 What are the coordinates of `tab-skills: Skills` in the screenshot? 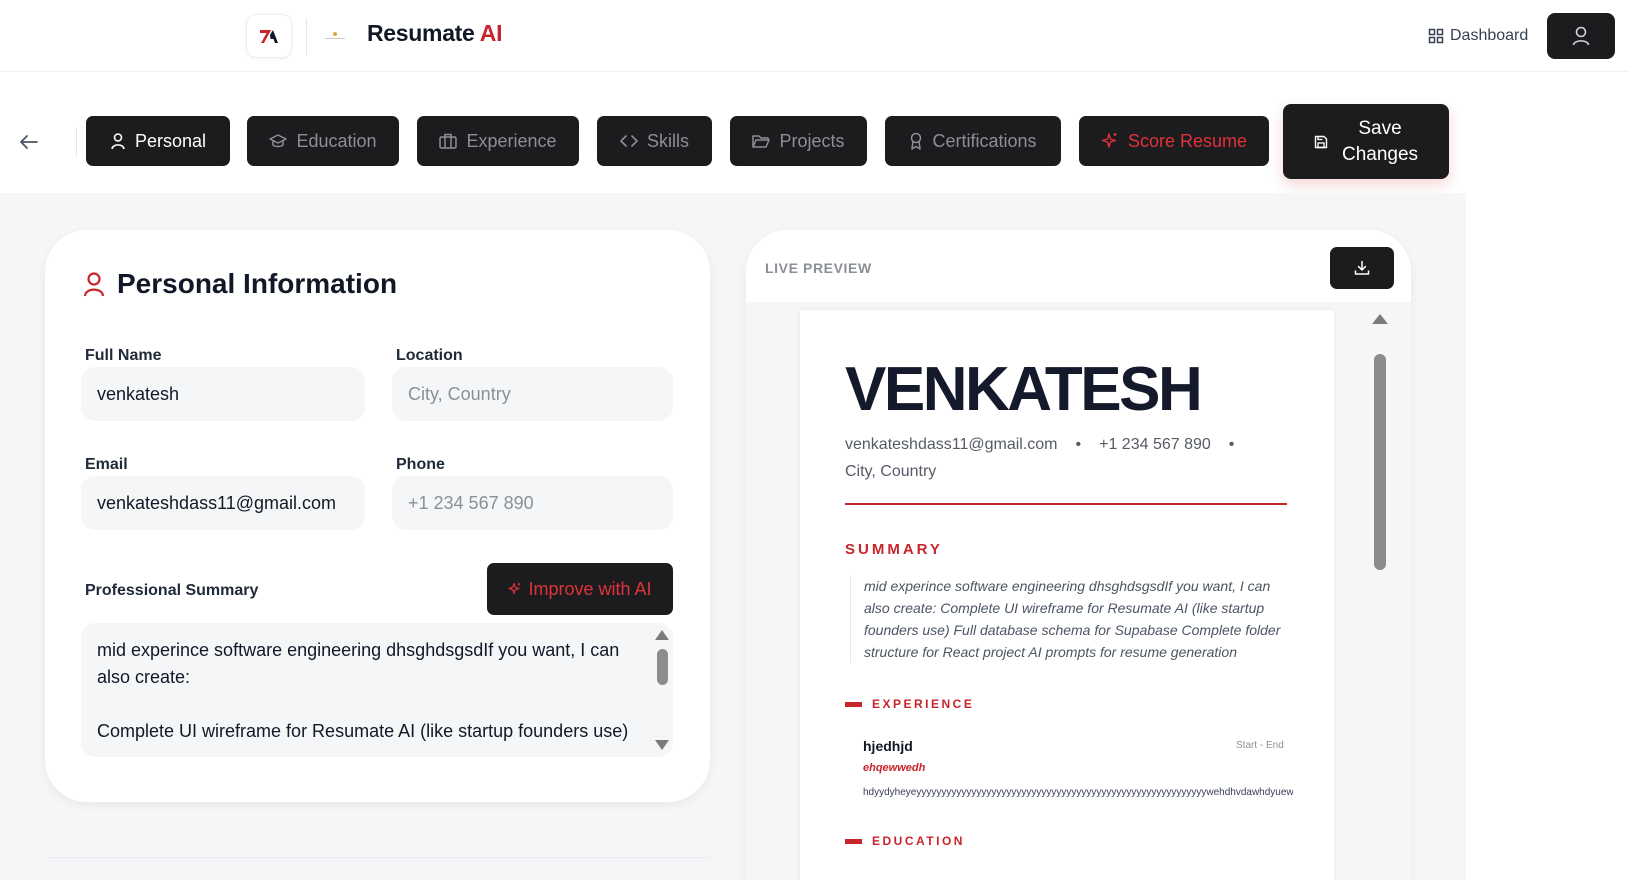 It's located at (654, 141).